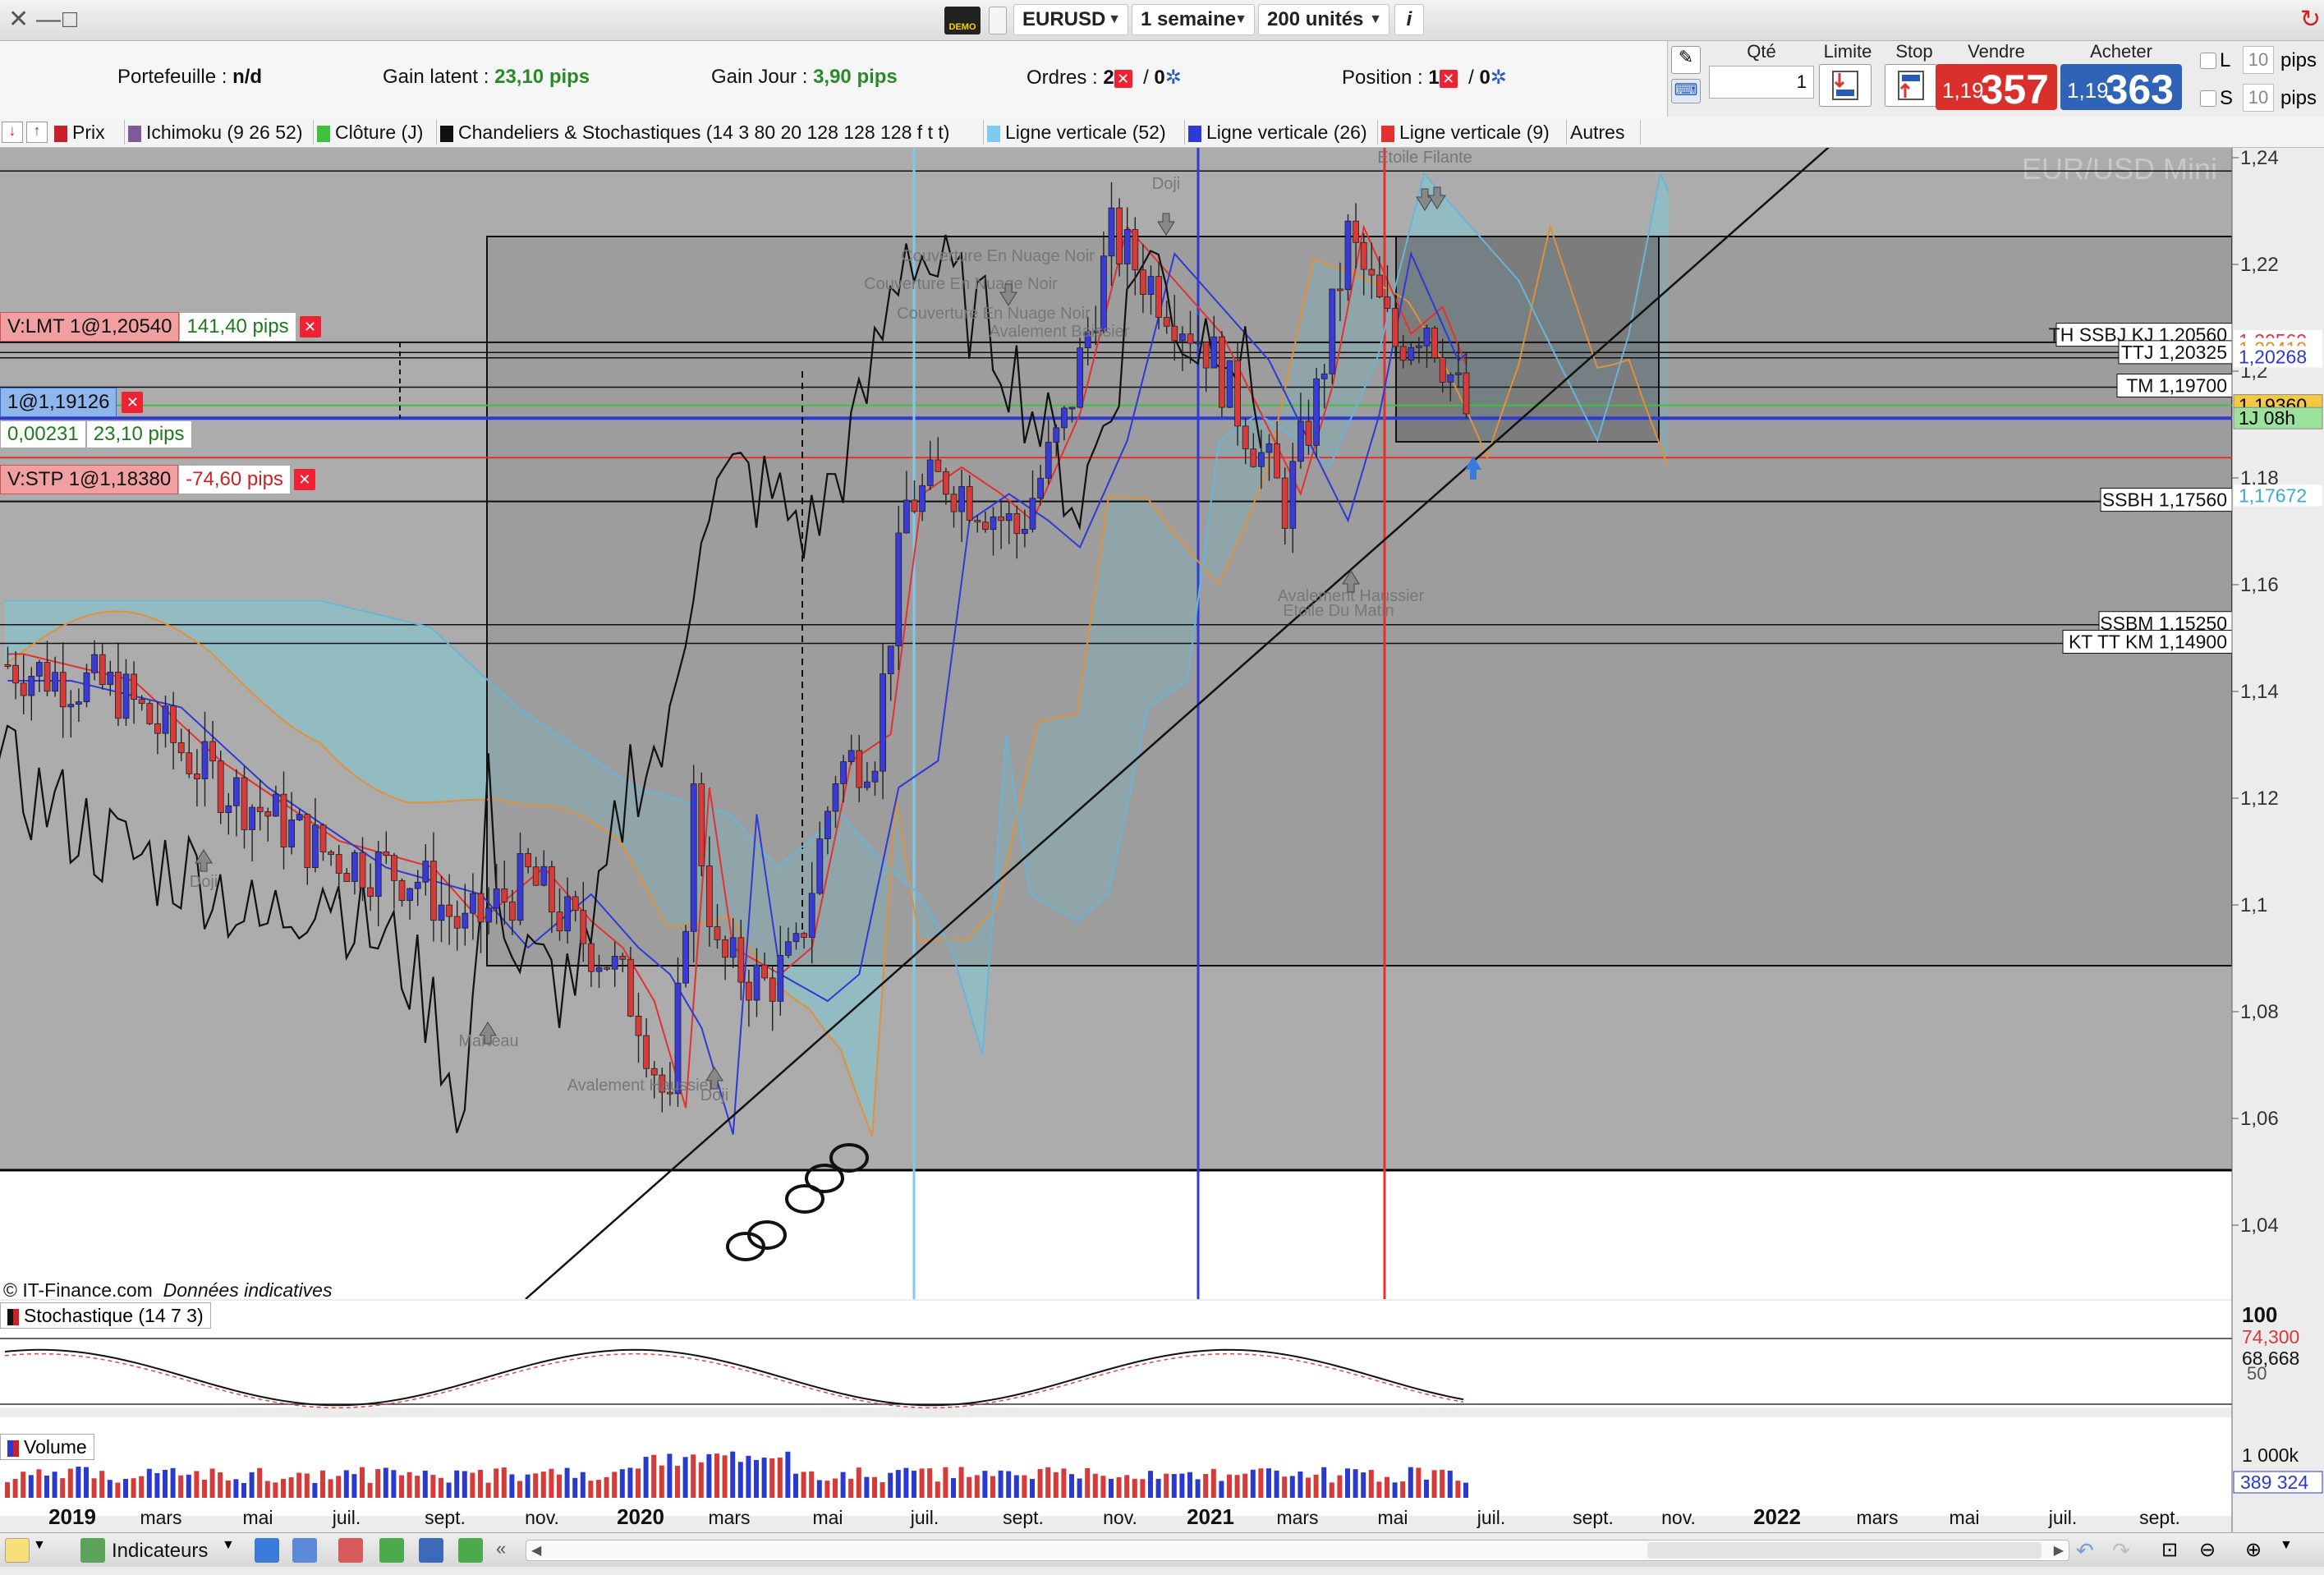 This screenshot has width=2324, height=1575. I want to click on position-pips: 23,10 pips, so click(138, 434).